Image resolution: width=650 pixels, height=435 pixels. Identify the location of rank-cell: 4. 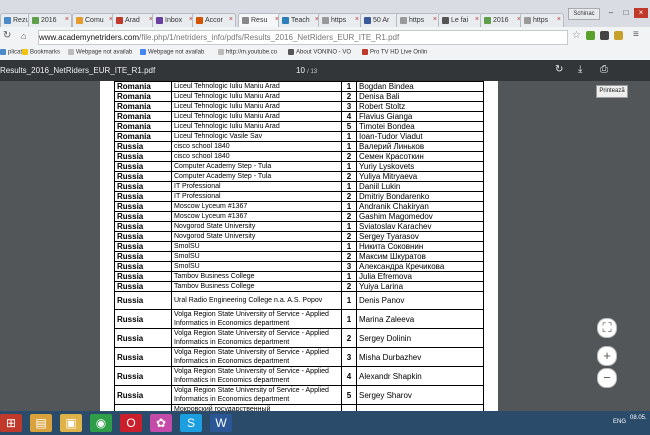
(349, 116).